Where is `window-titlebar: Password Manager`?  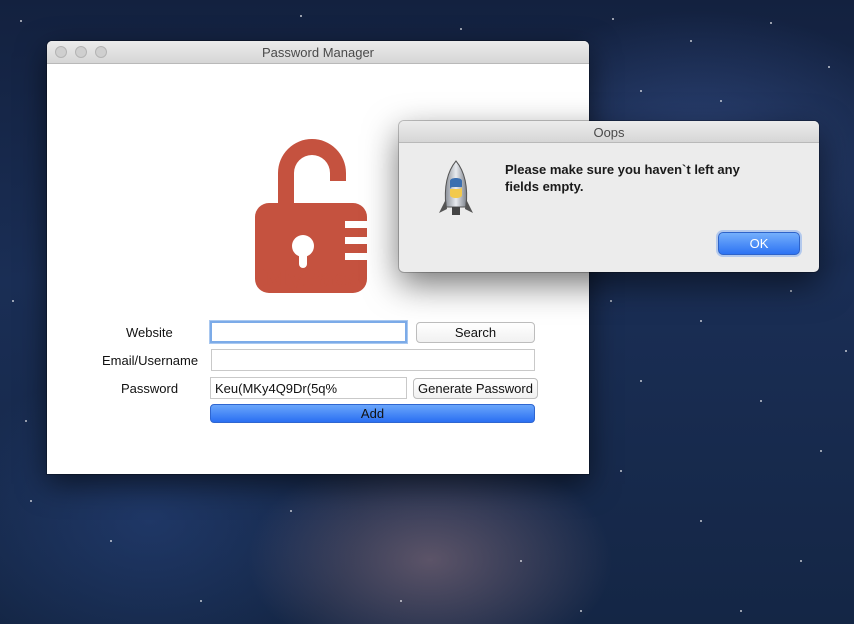 window-titlebar: Password Manager is located at coordinates (318, 52).